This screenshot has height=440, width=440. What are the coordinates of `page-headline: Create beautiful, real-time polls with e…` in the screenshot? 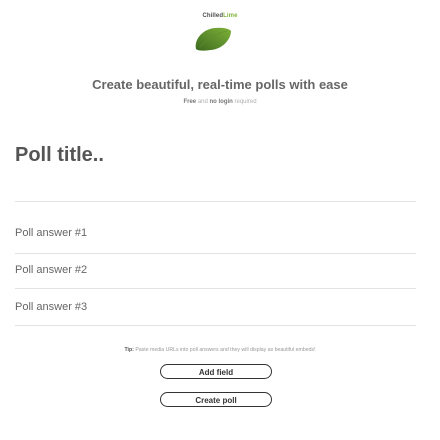 It's located at (220, 84).